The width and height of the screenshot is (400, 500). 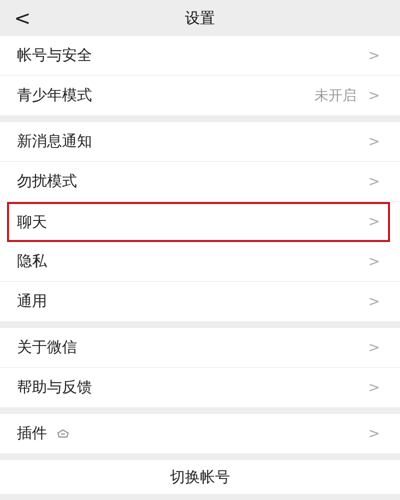 What do you see at coordinates (54, 55) in the screenshot?
I see `item-label: 帐号与安全` at bounding box center [54, 55].